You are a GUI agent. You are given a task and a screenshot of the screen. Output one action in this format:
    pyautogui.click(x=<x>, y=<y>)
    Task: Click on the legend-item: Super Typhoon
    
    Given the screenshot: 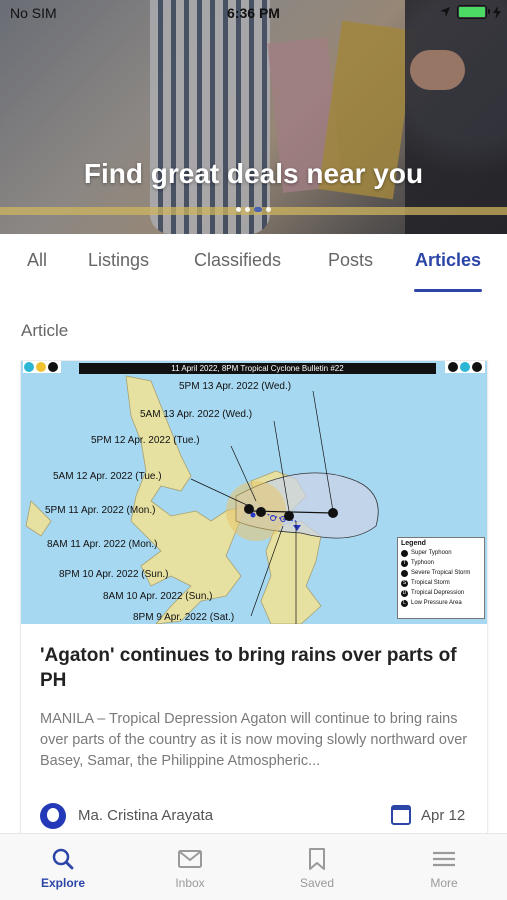 What is the action you would take?
    pyautogui.click(x=441, y=553)
    